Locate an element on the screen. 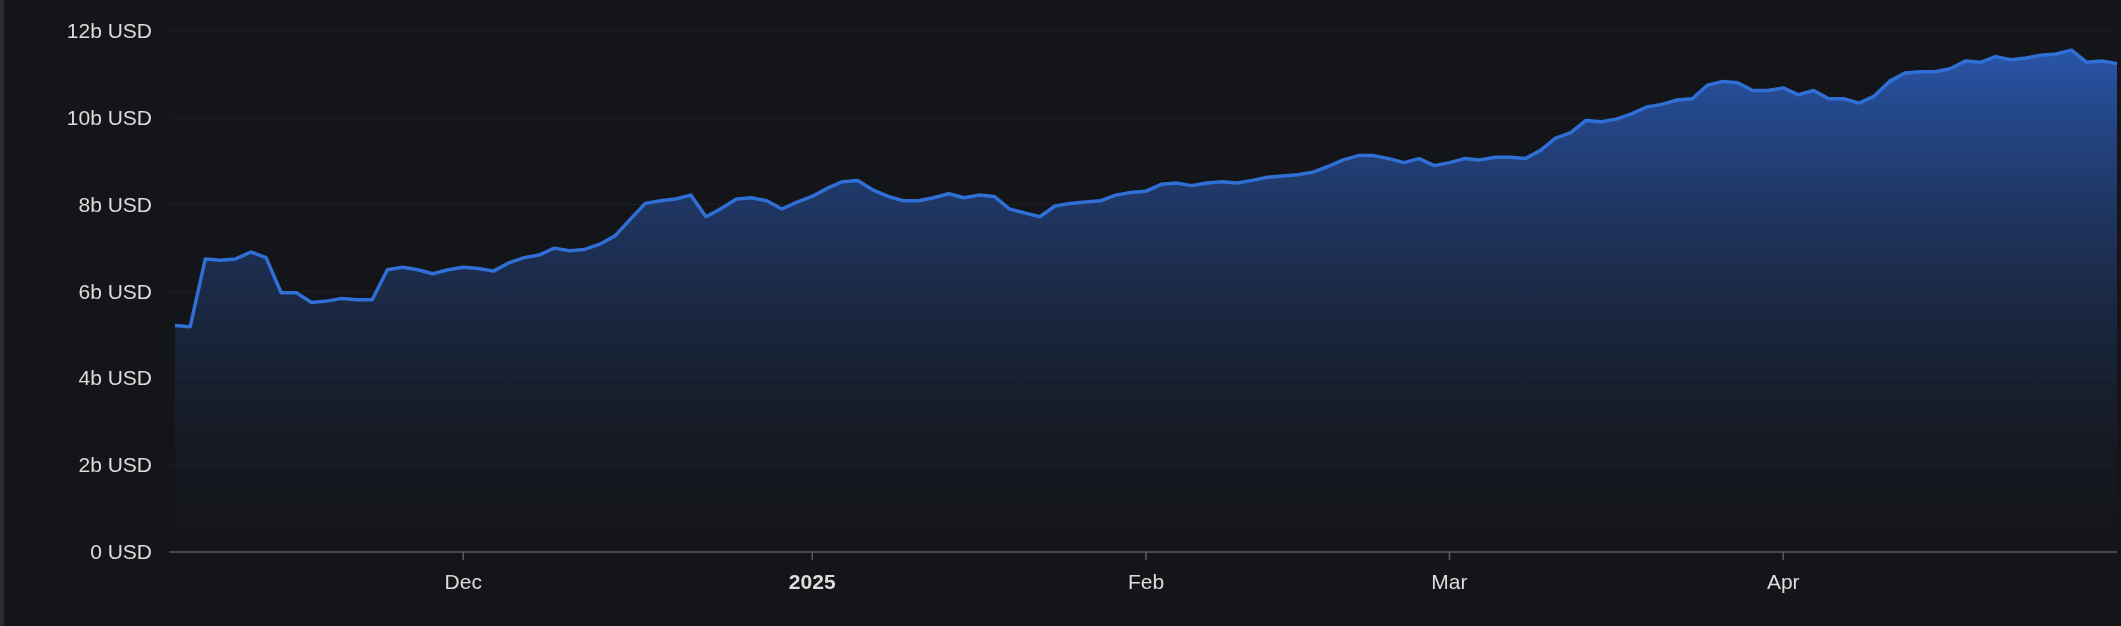 The width and height of the screenshot is (2121, 626). x-axis-label: 2025 is located at coordinates (812, 581).